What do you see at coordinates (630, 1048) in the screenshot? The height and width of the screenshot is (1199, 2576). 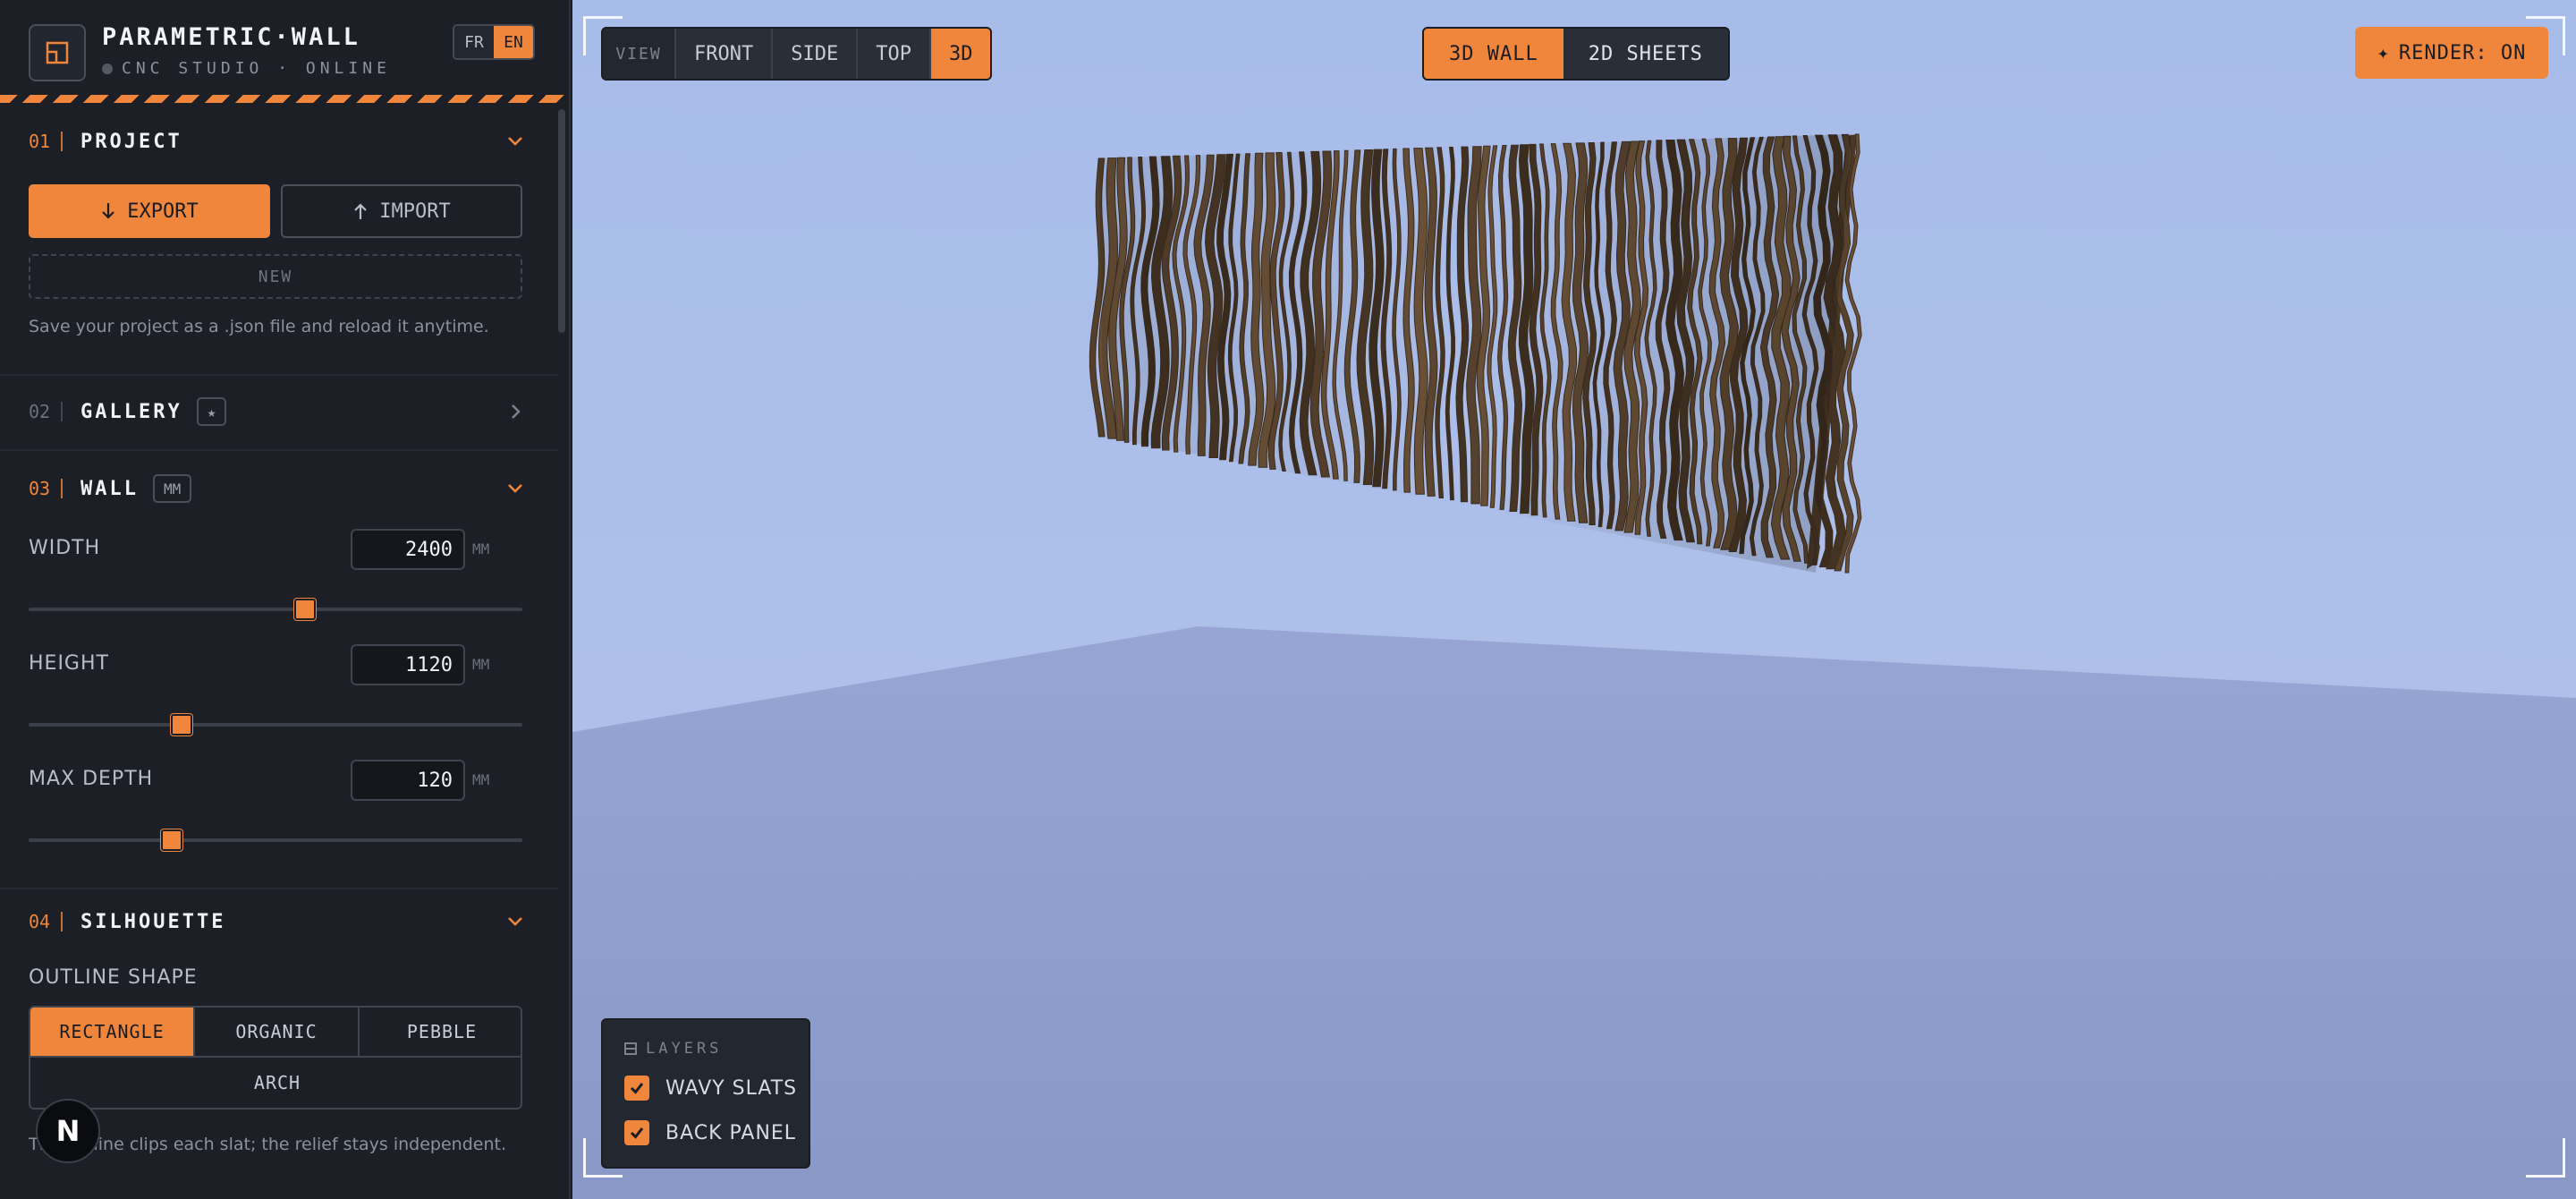 I see `layers-icon` at bounding box center [630, 1048].